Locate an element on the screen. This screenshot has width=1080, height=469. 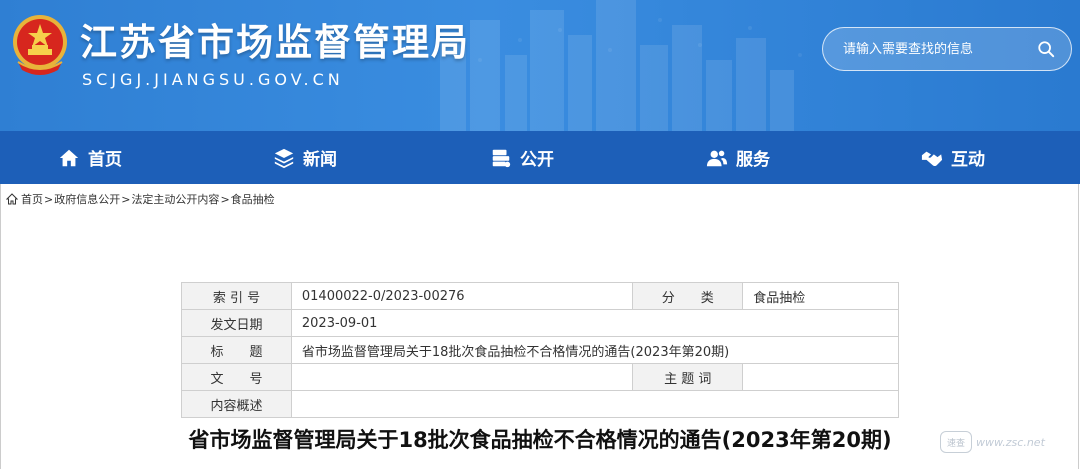
table-row: 文 号 主 题 词 is located at coordinates (540, 377).